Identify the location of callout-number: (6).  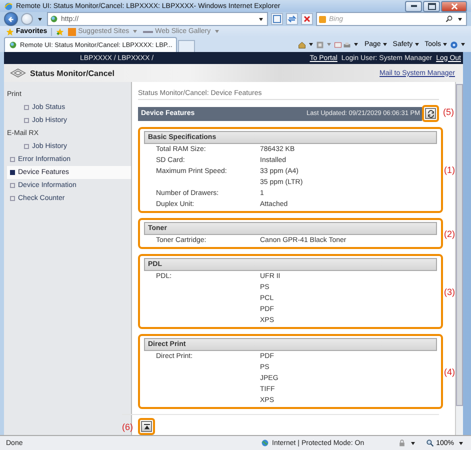
(128, 427).